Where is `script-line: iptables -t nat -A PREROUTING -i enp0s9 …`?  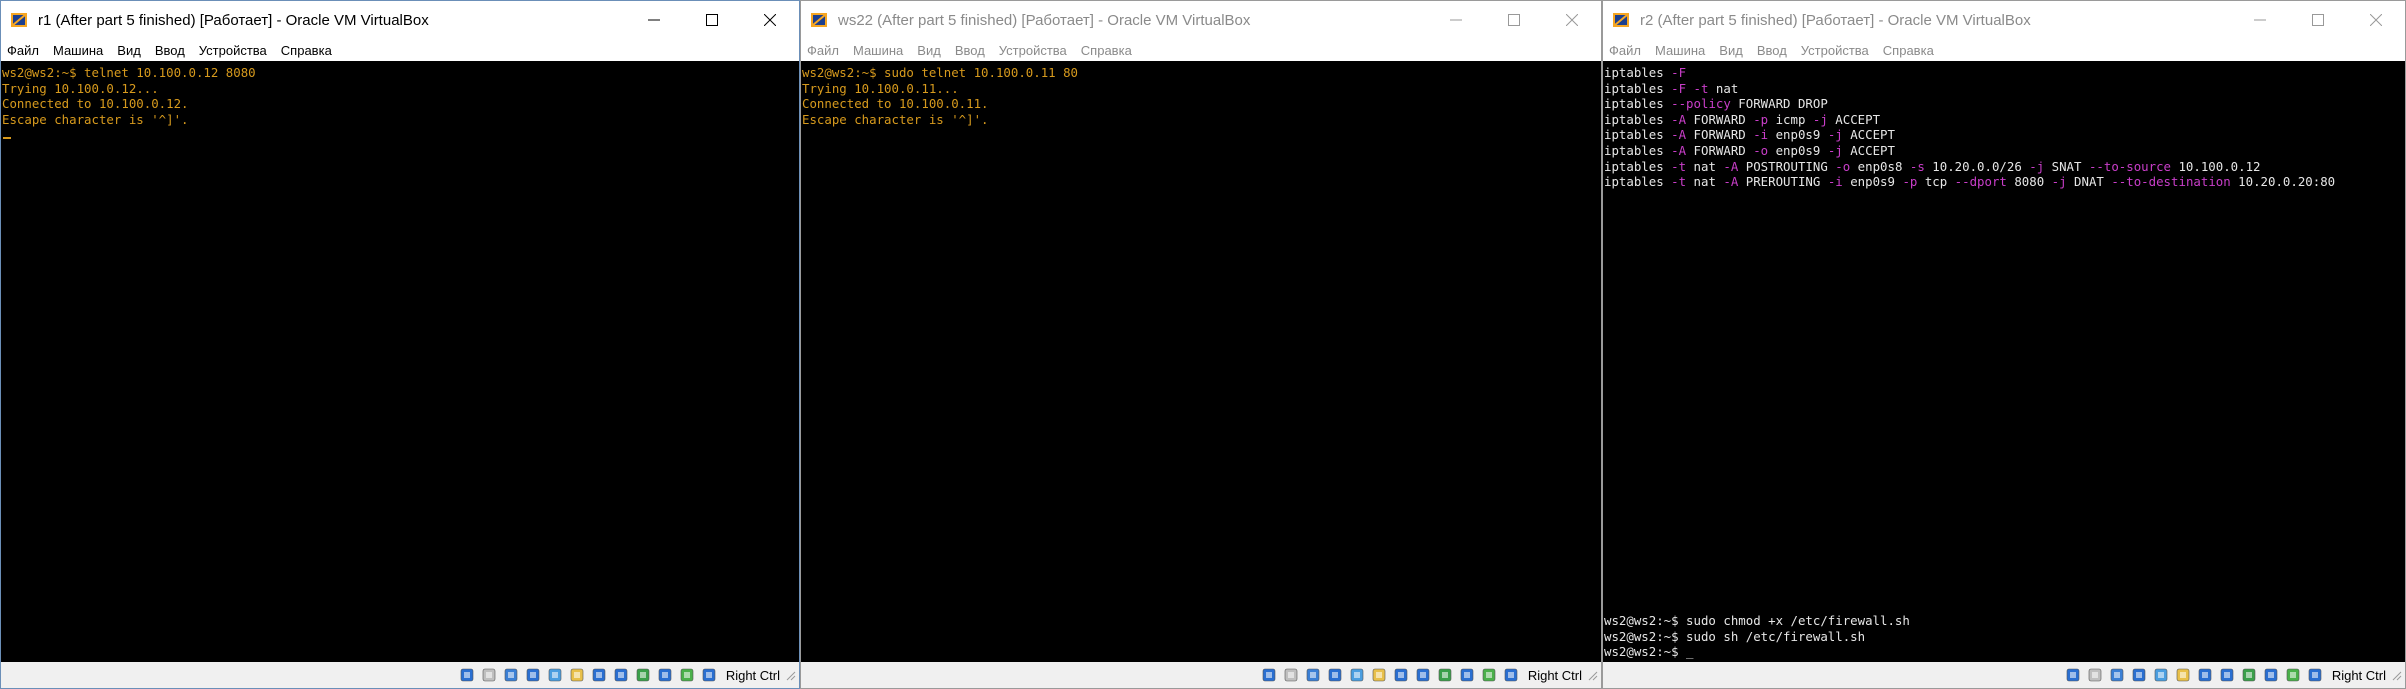 script-line: iptables -t nat -A PREROUTING -i enp0s9 … is located at coordinates (1970, 182).